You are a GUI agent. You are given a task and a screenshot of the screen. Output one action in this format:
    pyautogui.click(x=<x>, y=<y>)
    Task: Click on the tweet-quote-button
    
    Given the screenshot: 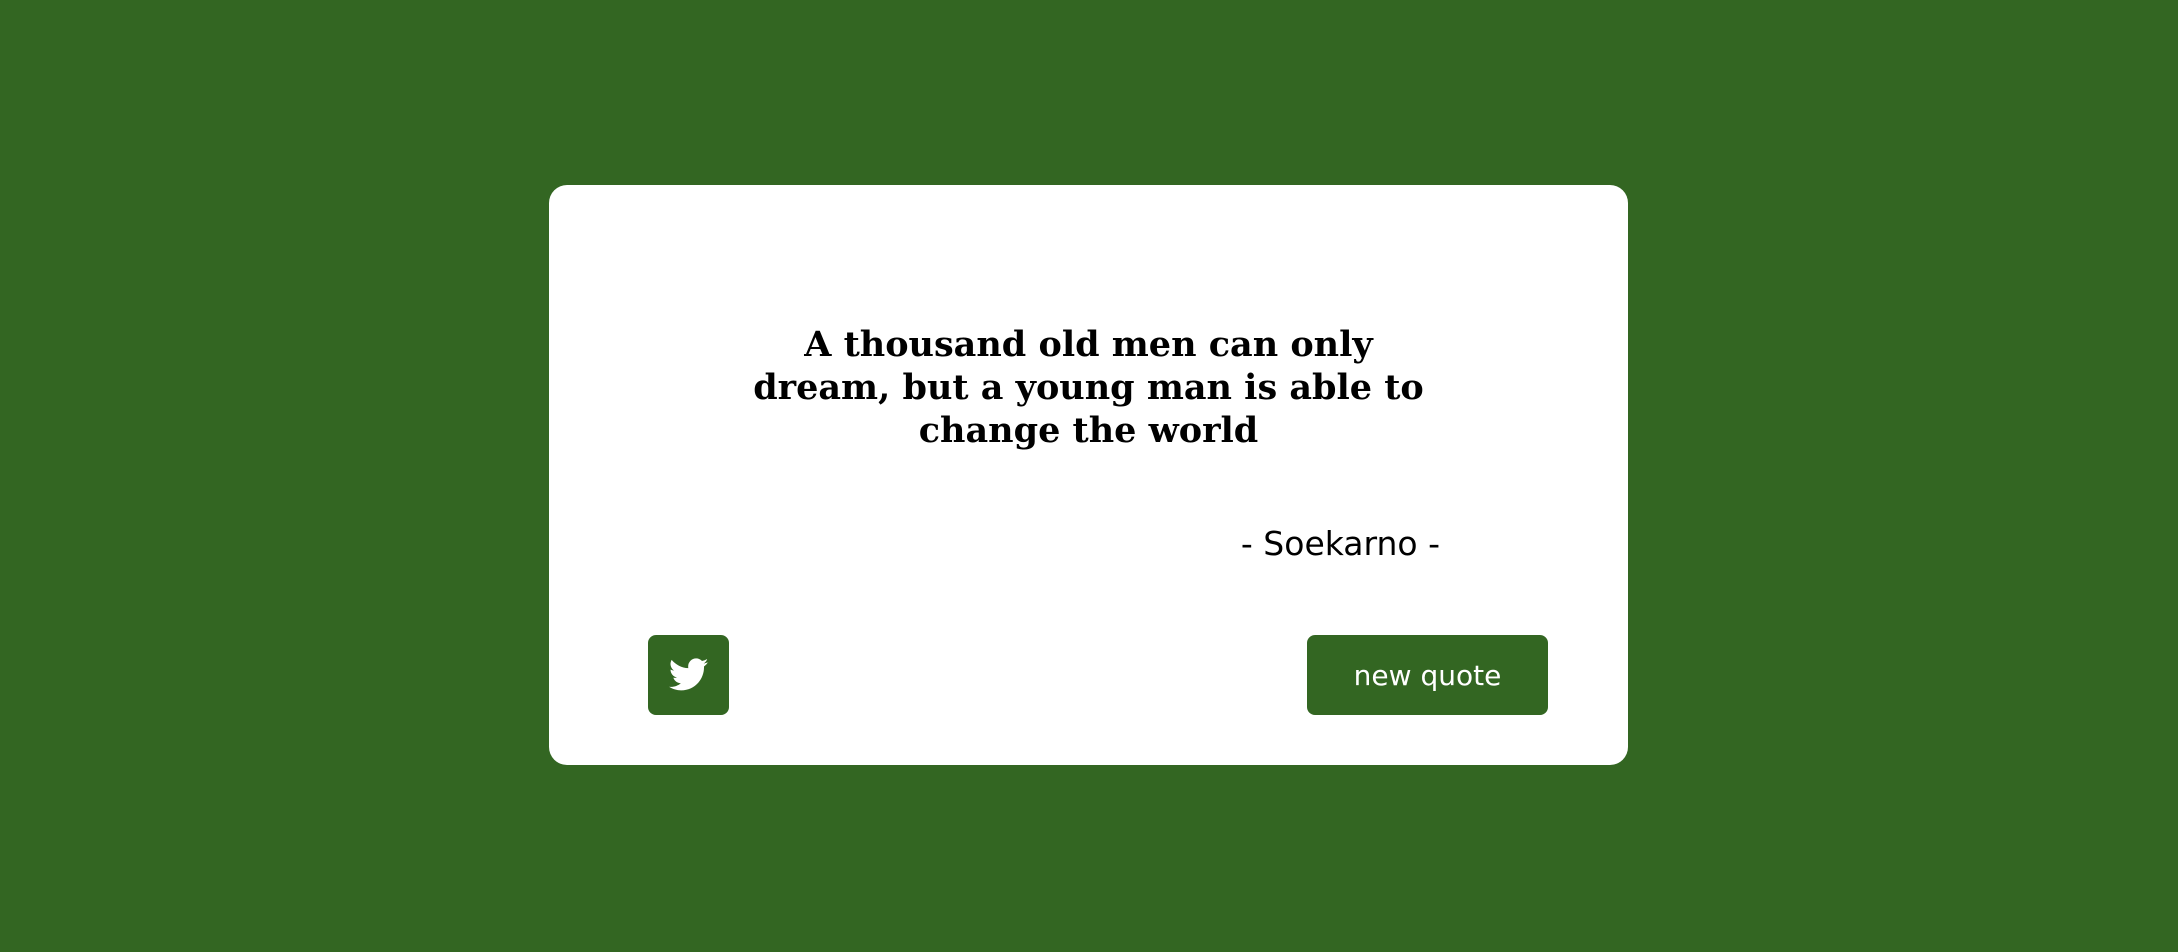 What is the action you would take?
    pyautogui.click(x=688, y=675)
    